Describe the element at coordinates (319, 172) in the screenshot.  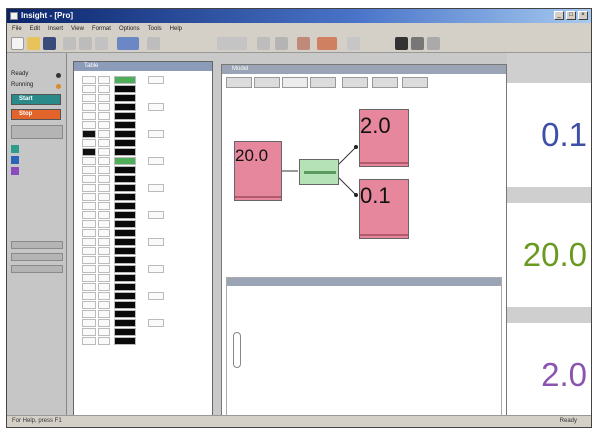
I see `function-block` at that location.